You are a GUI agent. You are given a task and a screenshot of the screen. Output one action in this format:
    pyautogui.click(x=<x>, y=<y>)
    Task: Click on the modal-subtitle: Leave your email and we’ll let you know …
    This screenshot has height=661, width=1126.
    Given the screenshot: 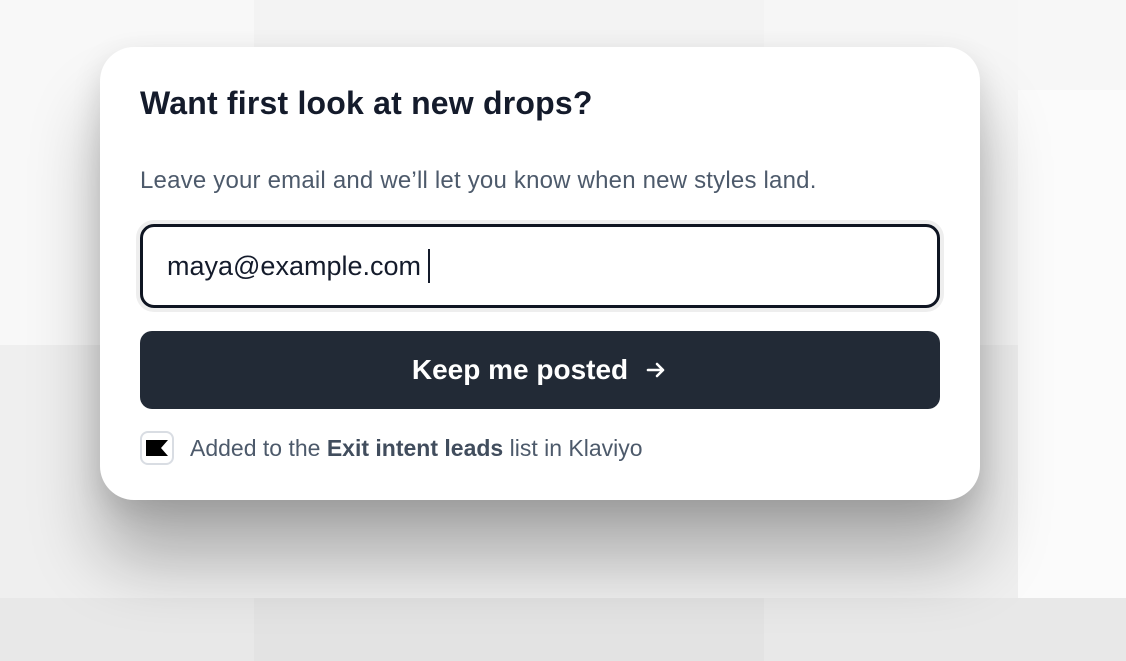 What is the action you would take?
    pyautogui.click(x=478, y=180)
    